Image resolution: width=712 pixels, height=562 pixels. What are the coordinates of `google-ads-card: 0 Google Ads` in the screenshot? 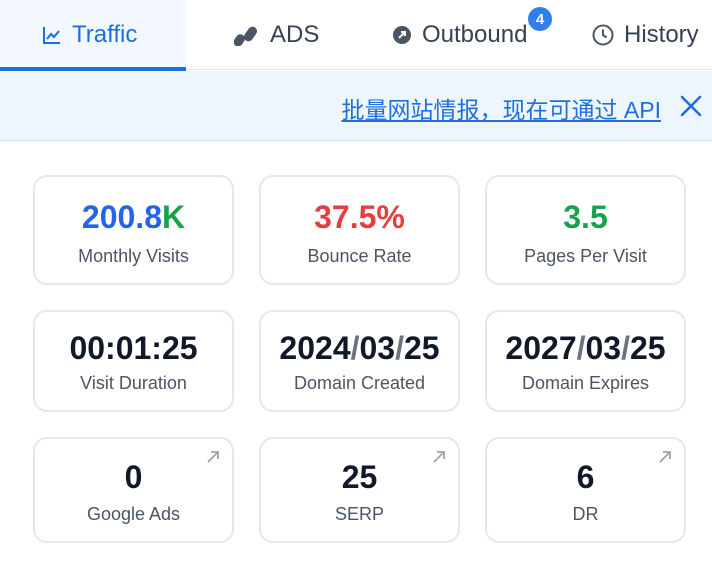 It's located at (133, 490).